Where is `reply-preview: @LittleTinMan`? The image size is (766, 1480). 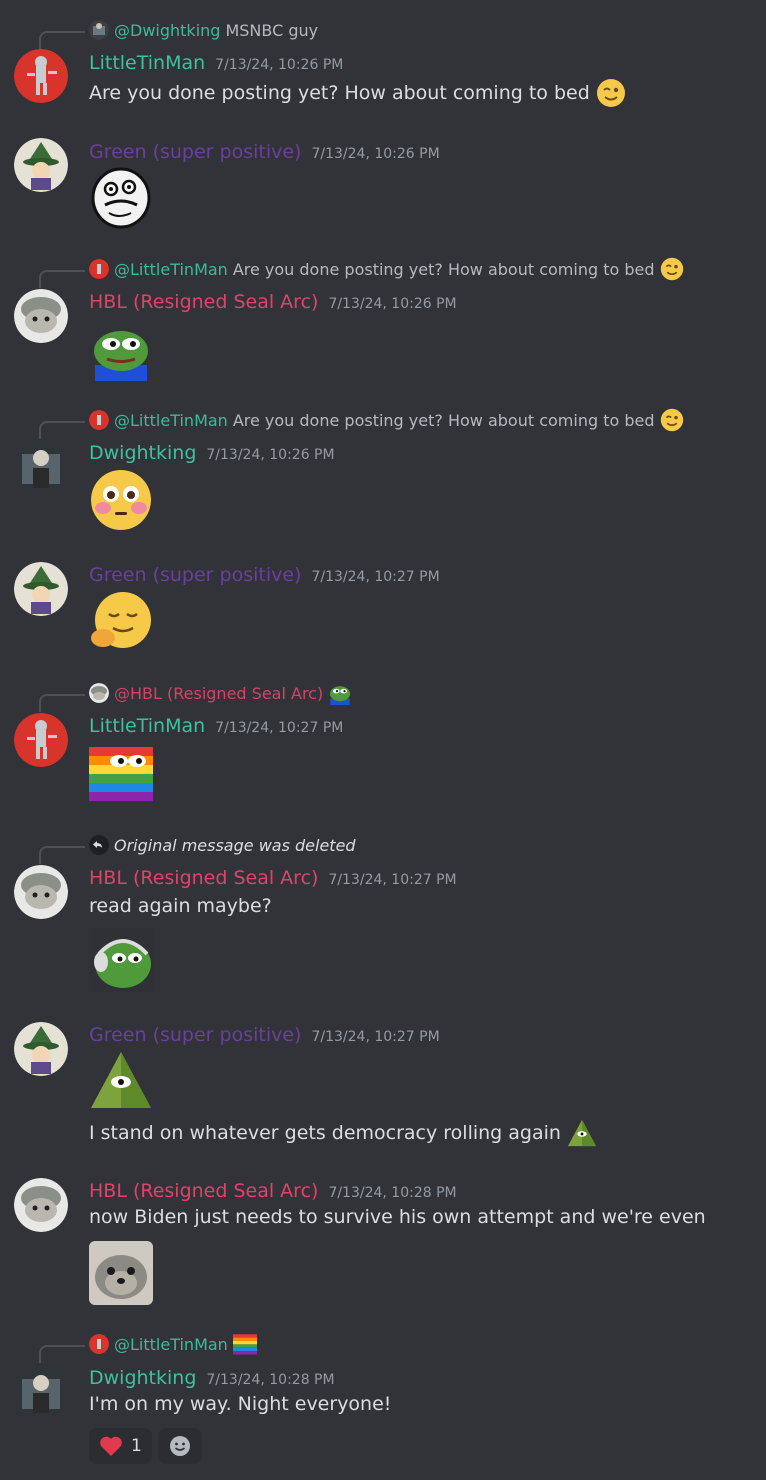
reply-preview: @LittleTinMan is located at coordinates (173, 1344).